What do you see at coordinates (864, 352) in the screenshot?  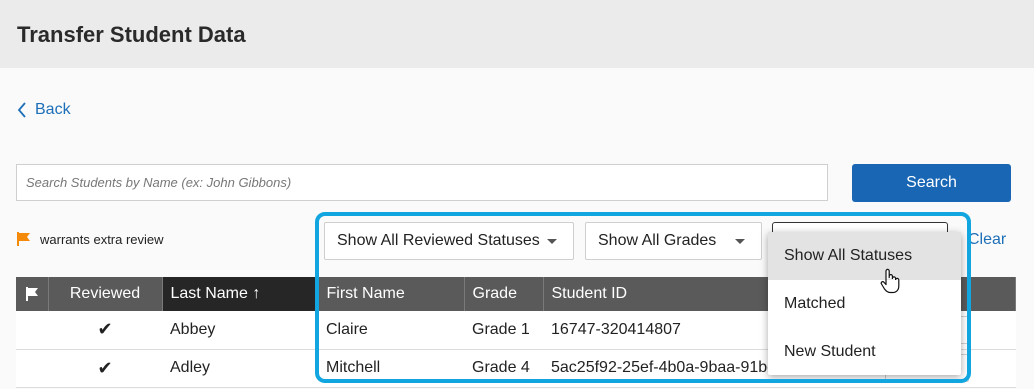 I see `status-option: New Student` at bounding box center [864, 352].